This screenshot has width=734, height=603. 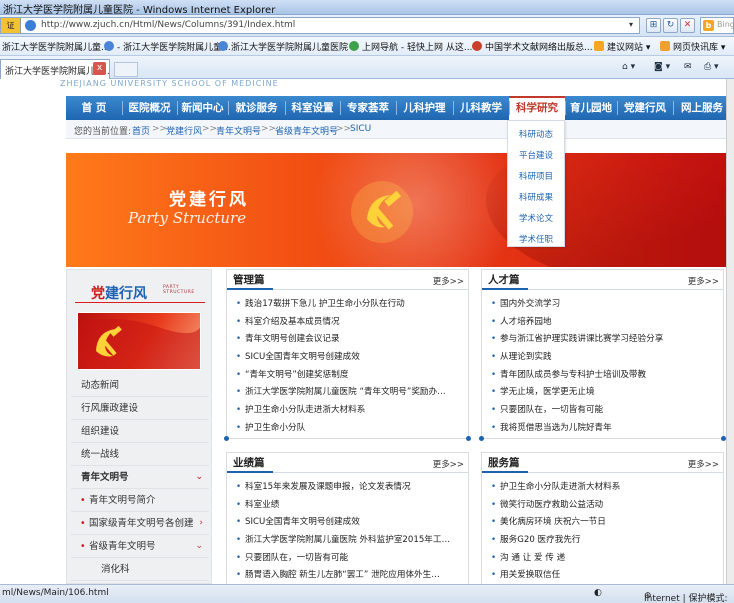 What do you see at coordinates (481, 108) in the screenshot?
I see `nav-item: 儿科教学` at bounding box center [481, 108].